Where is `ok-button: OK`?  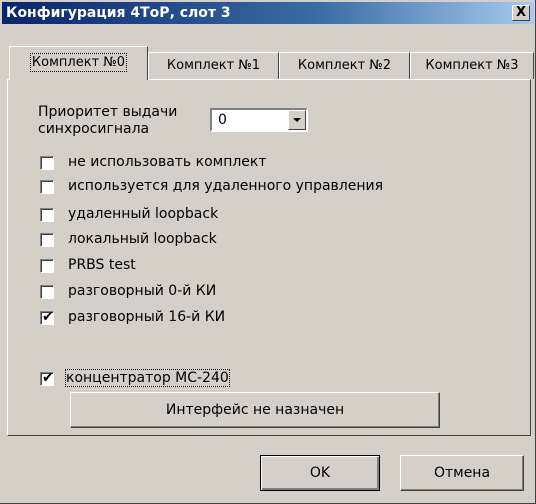
ok-button: OK is located at coordinates (320, 473).